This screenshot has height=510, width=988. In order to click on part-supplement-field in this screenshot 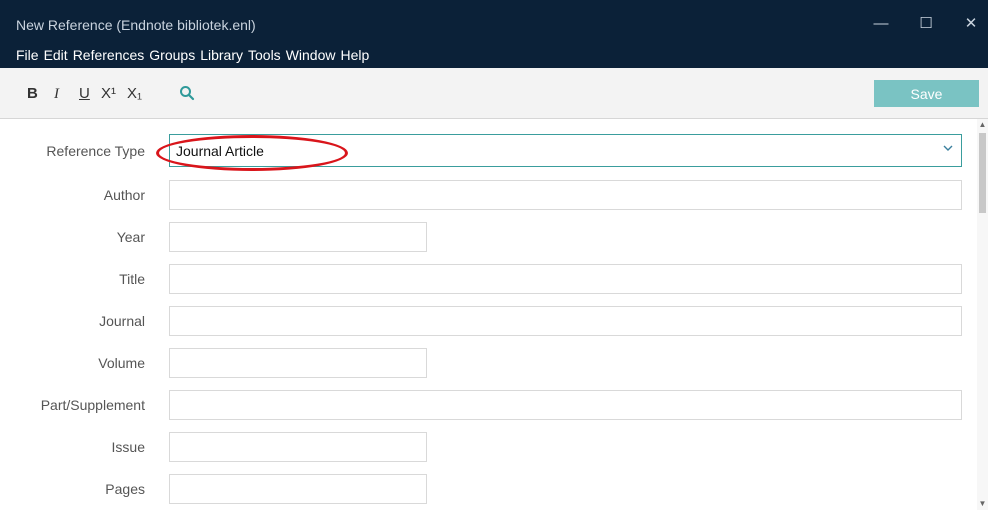, I will do `click(565, 405)`.